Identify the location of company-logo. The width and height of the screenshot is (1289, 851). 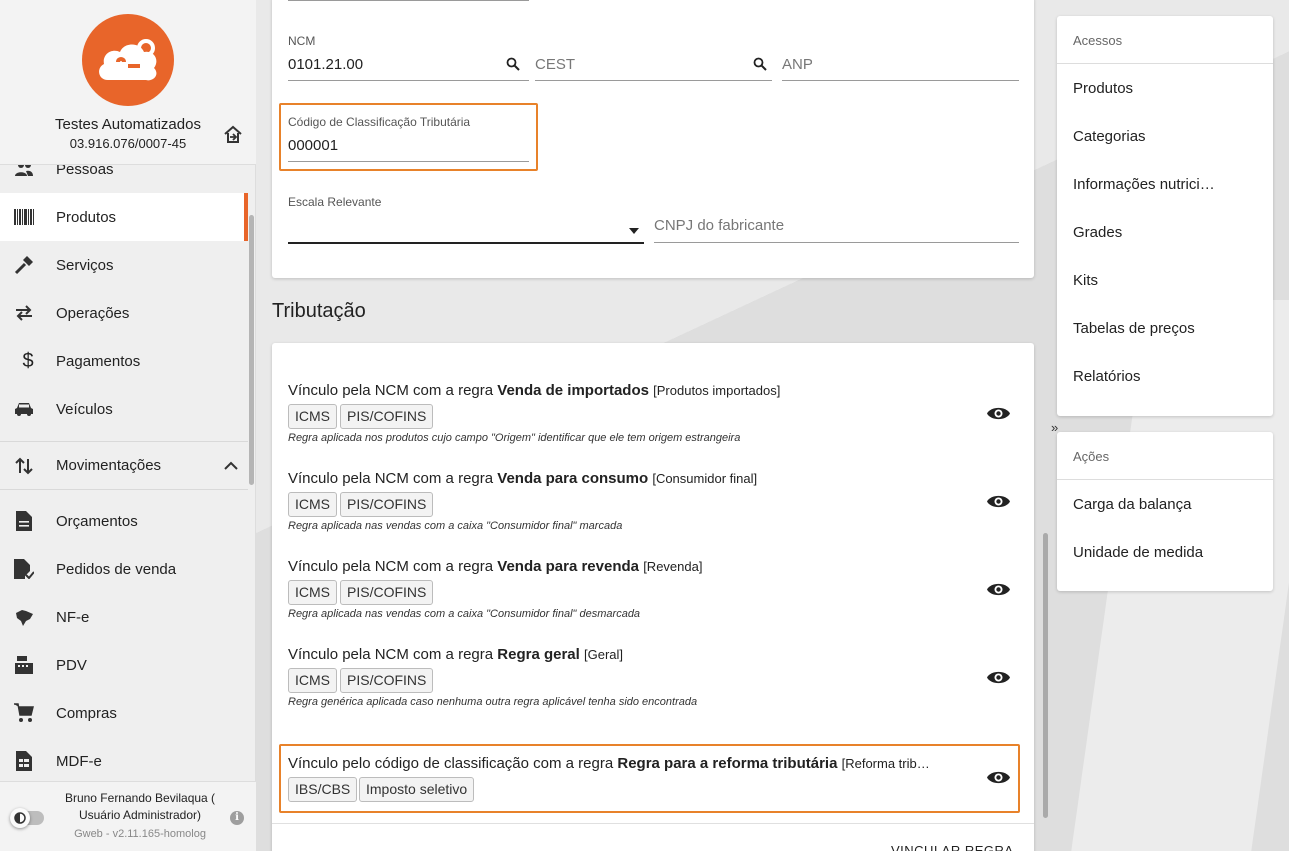
(128, 60).